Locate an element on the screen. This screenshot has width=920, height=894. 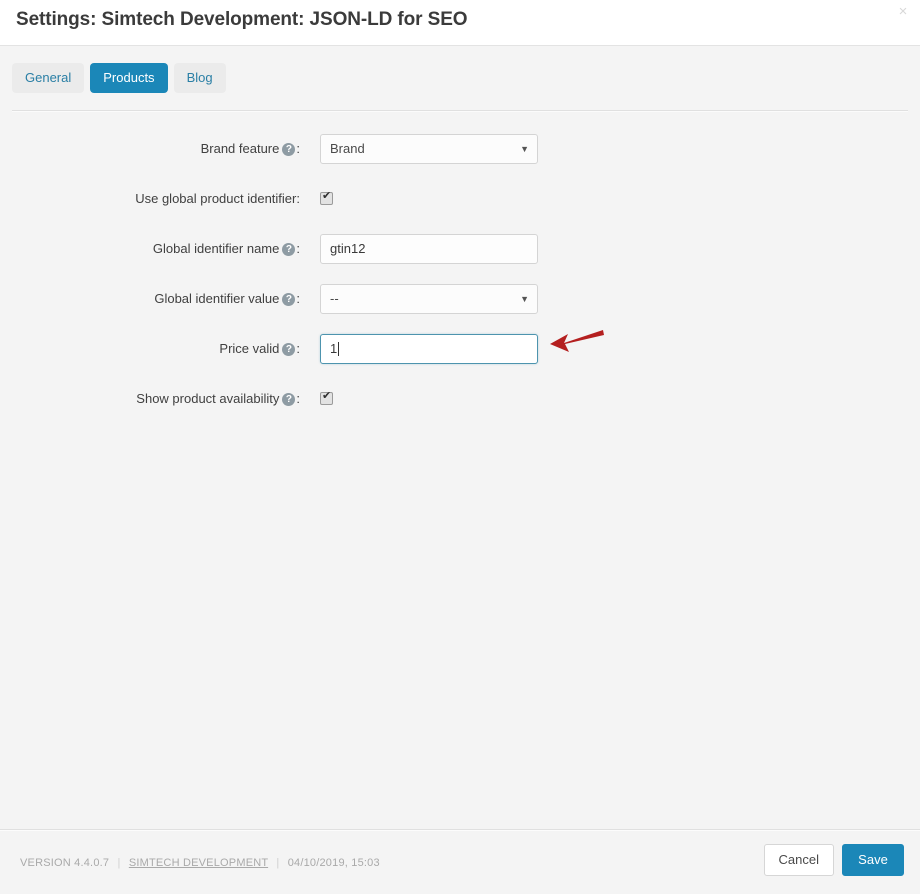
control-use-global-product-identifier: ✔ is located at coordinates (316, 194).